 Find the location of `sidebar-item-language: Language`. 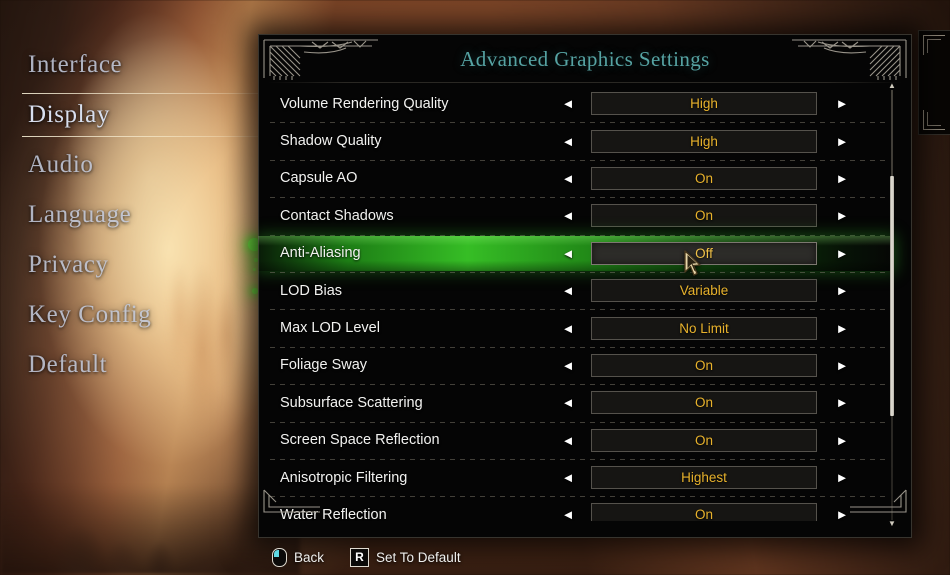

sidebar-item-language: Language is located at coordinates (131, 215).